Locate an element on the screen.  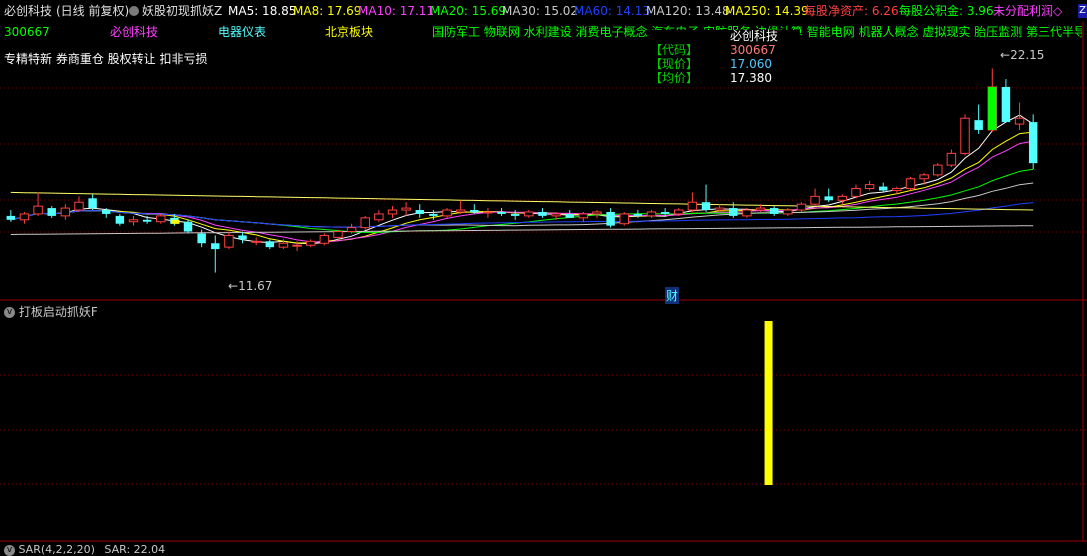
ma250-line is located at coordinates (522, 201).